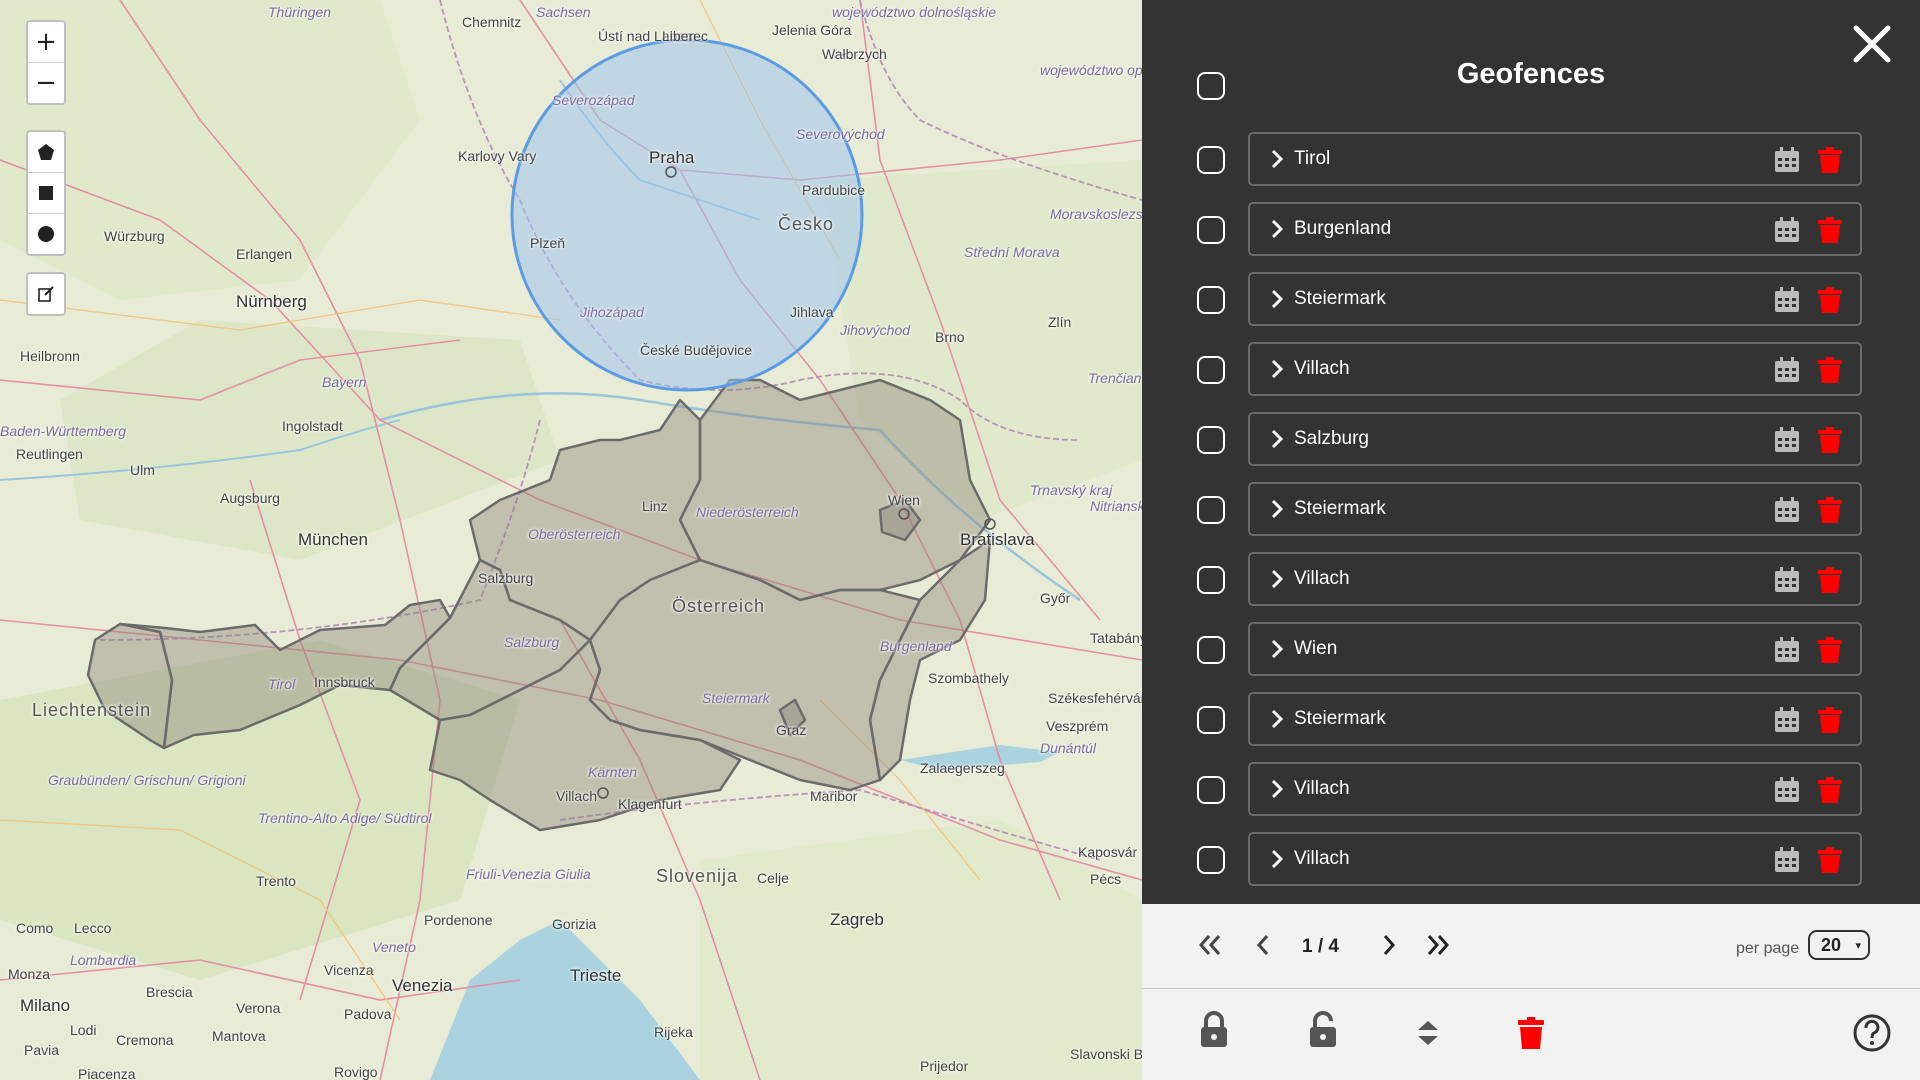 The width and height of the screenshot is (1920, 1080). I want to click on edit-layers-button, so click(46, 294).